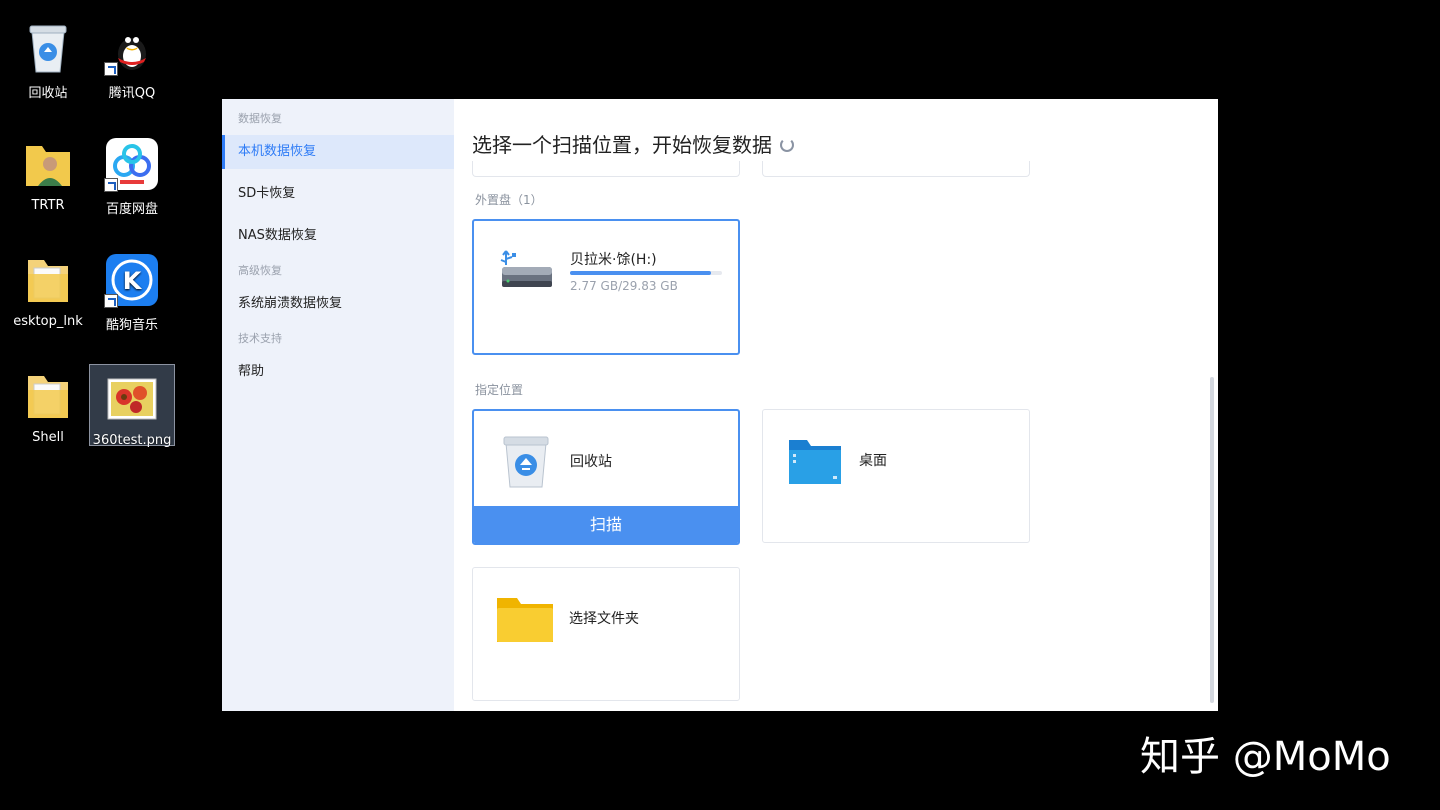 The height and width of the screenshot is (810, 1440). What do you see at coordinates (606, 169) in the screenshot?
I see `partial-card-left` at bounding box center [606, 169].